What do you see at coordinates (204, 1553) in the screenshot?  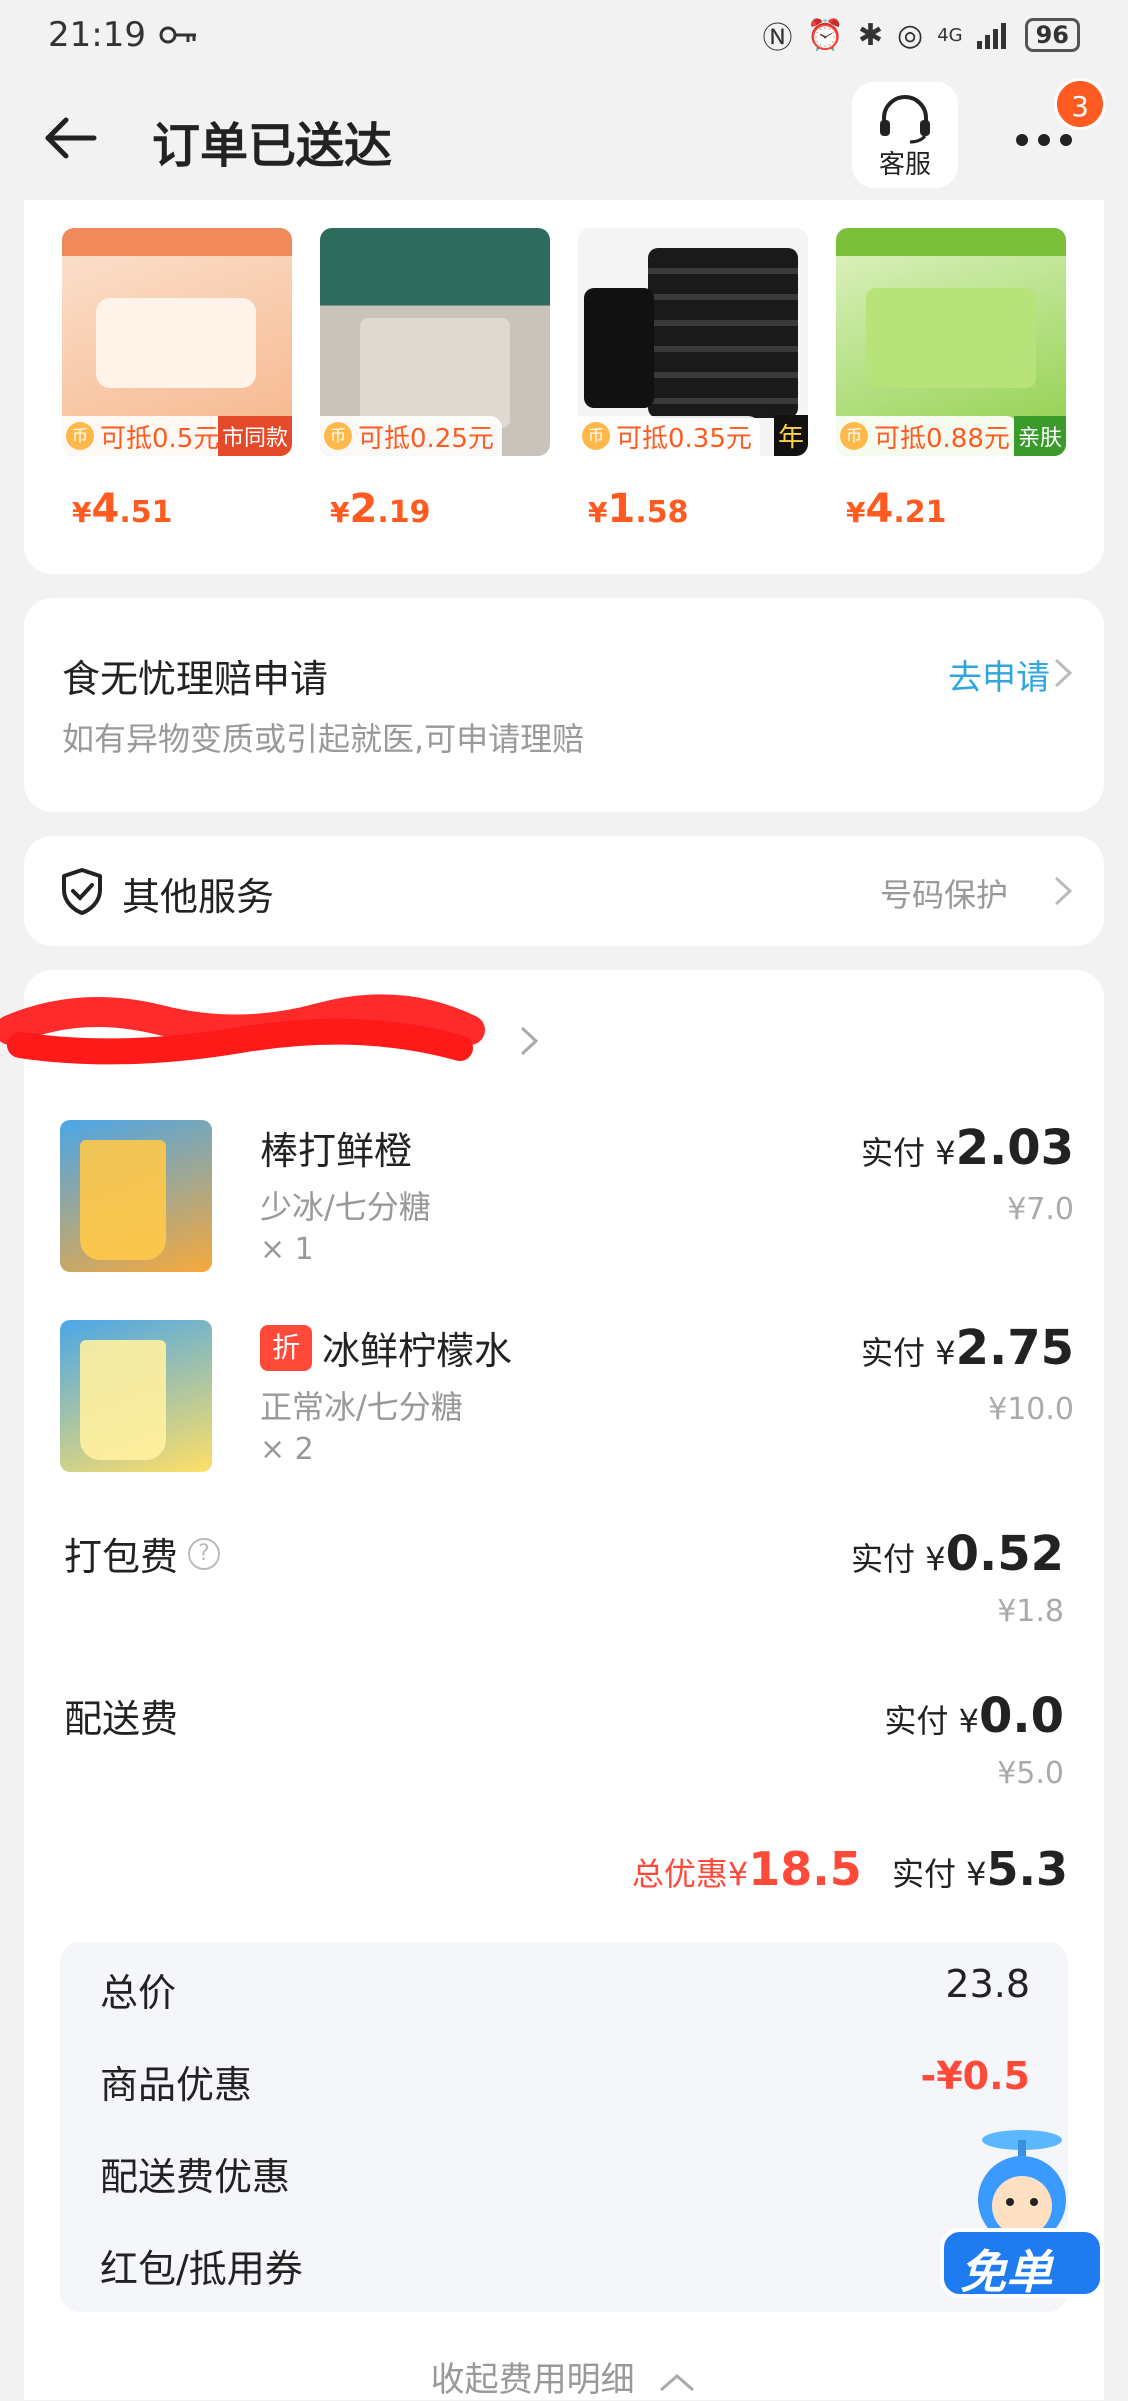 I see `help-icon: ?` at bounding box center [204, 1553].